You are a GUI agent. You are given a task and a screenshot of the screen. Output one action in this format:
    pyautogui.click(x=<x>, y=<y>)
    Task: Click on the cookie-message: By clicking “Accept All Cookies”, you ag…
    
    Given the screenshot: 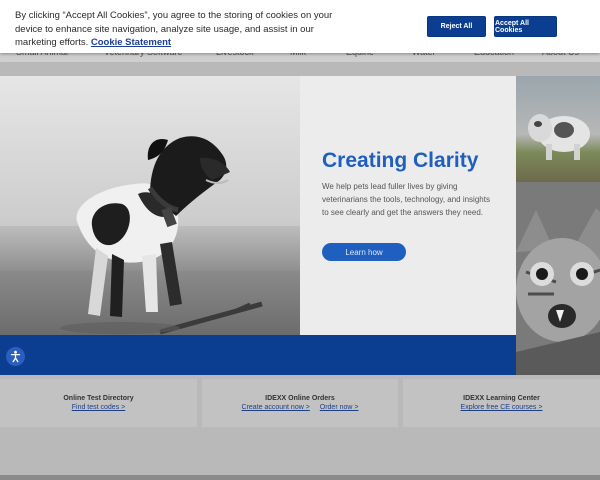 What is the action you would take?
    pyautogui.click(x=180, y=29)
    